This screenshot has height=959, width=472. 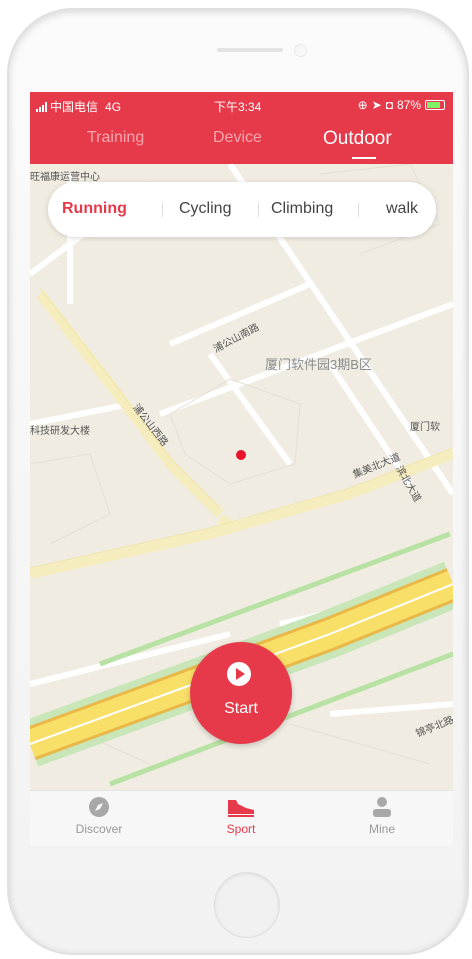 What do you see at coordinates (389, 105) in the screenshot?
I see `lock-rotation-icon: ◘` at bounding box center [389, 105].